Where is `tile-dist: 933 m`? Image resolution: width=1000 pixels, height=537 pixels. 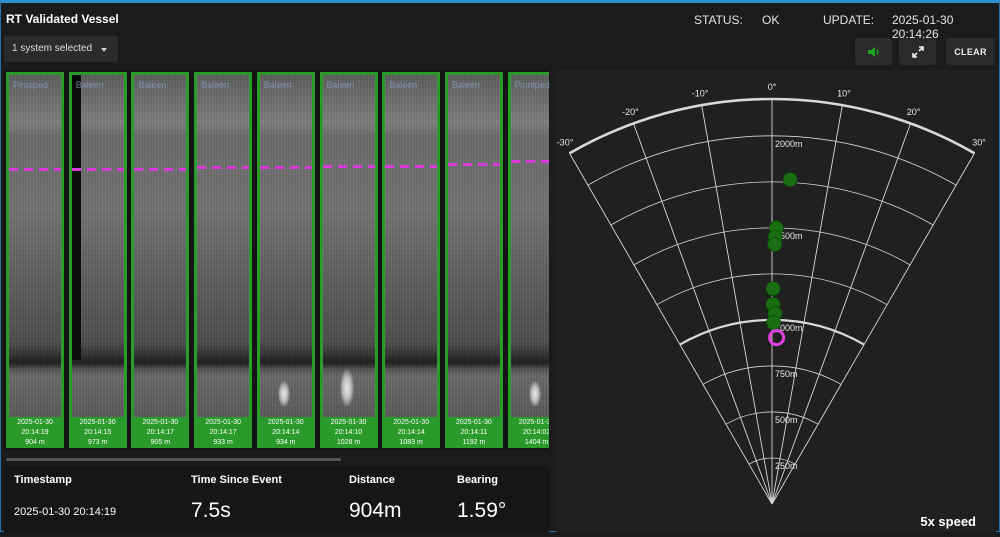 tile-dist: 933 m is located at coordinates (223, 442).